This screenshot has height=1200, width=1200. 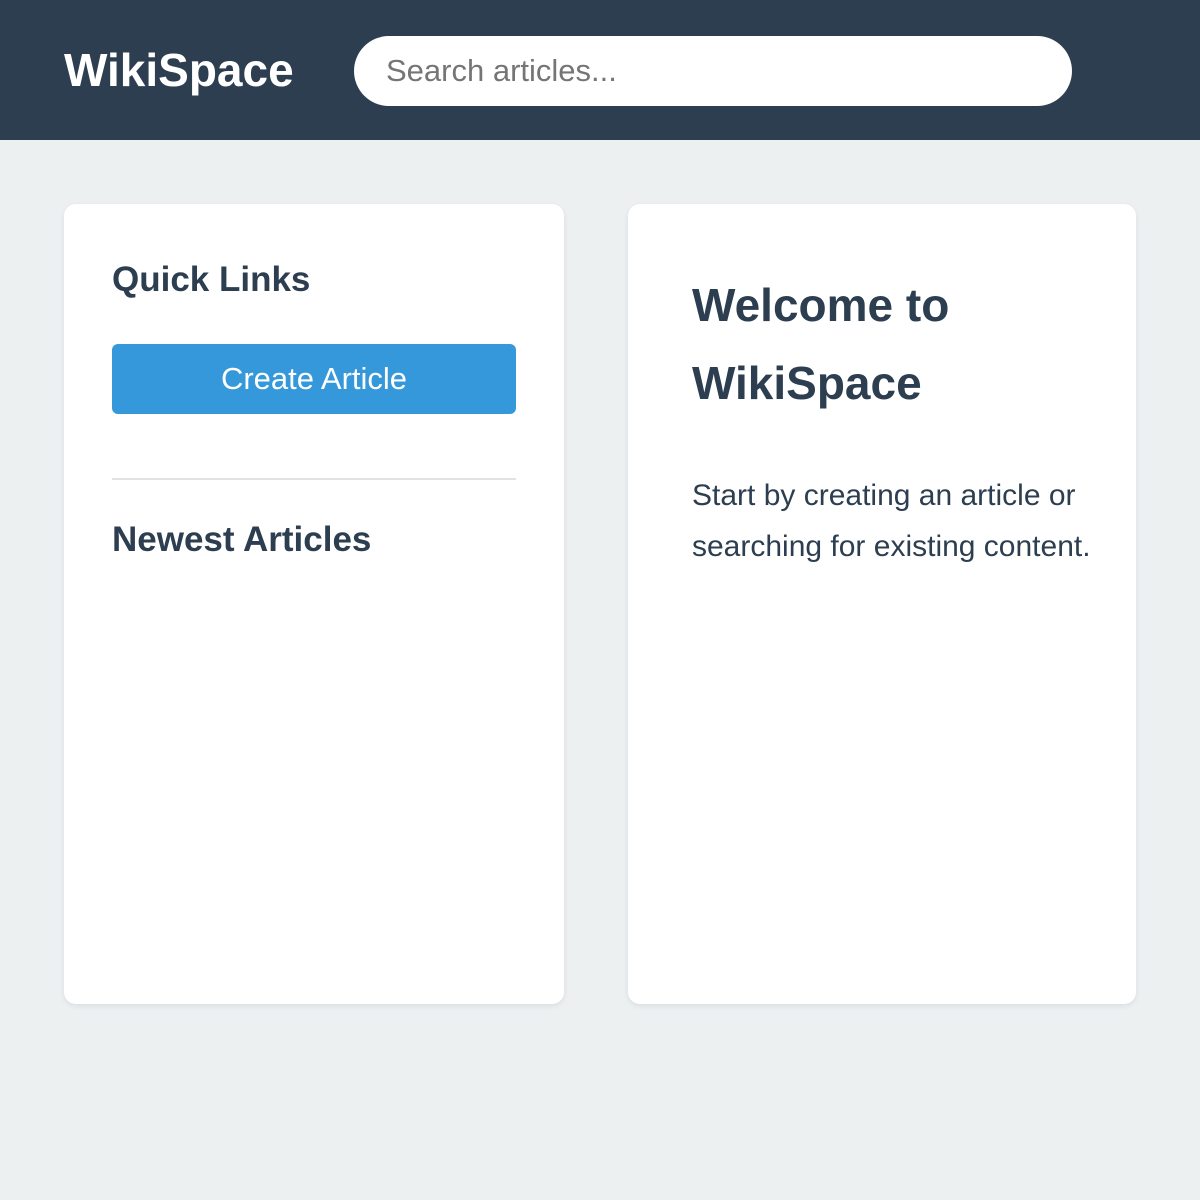 I want to click on search-input, so click(x=713, y=71).